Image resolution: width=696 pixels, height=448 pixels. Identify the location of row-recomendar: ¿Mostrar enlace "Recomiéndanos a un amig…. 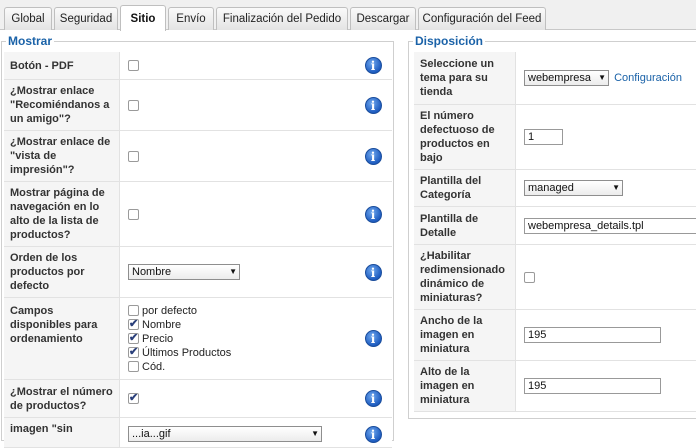
(198, 105).